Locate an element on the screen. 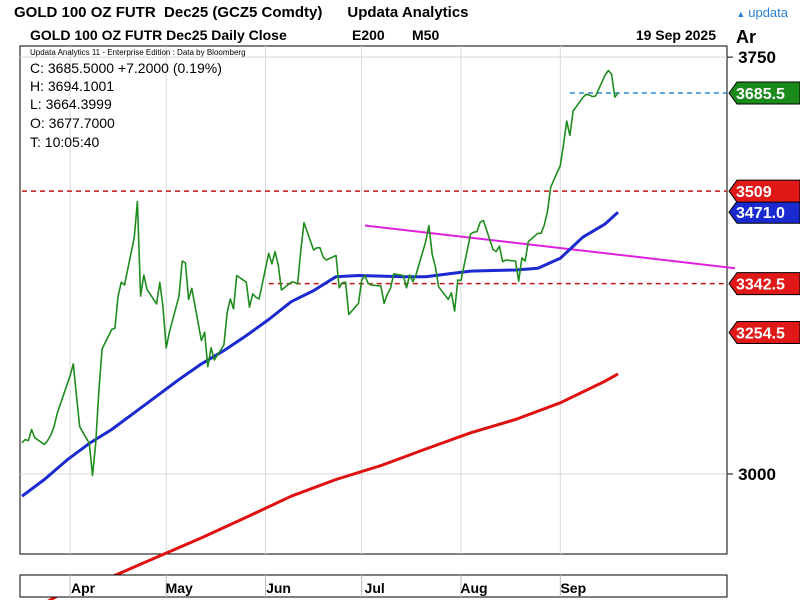  badge-label: 3471.0 is located at coordinates (760, 213).